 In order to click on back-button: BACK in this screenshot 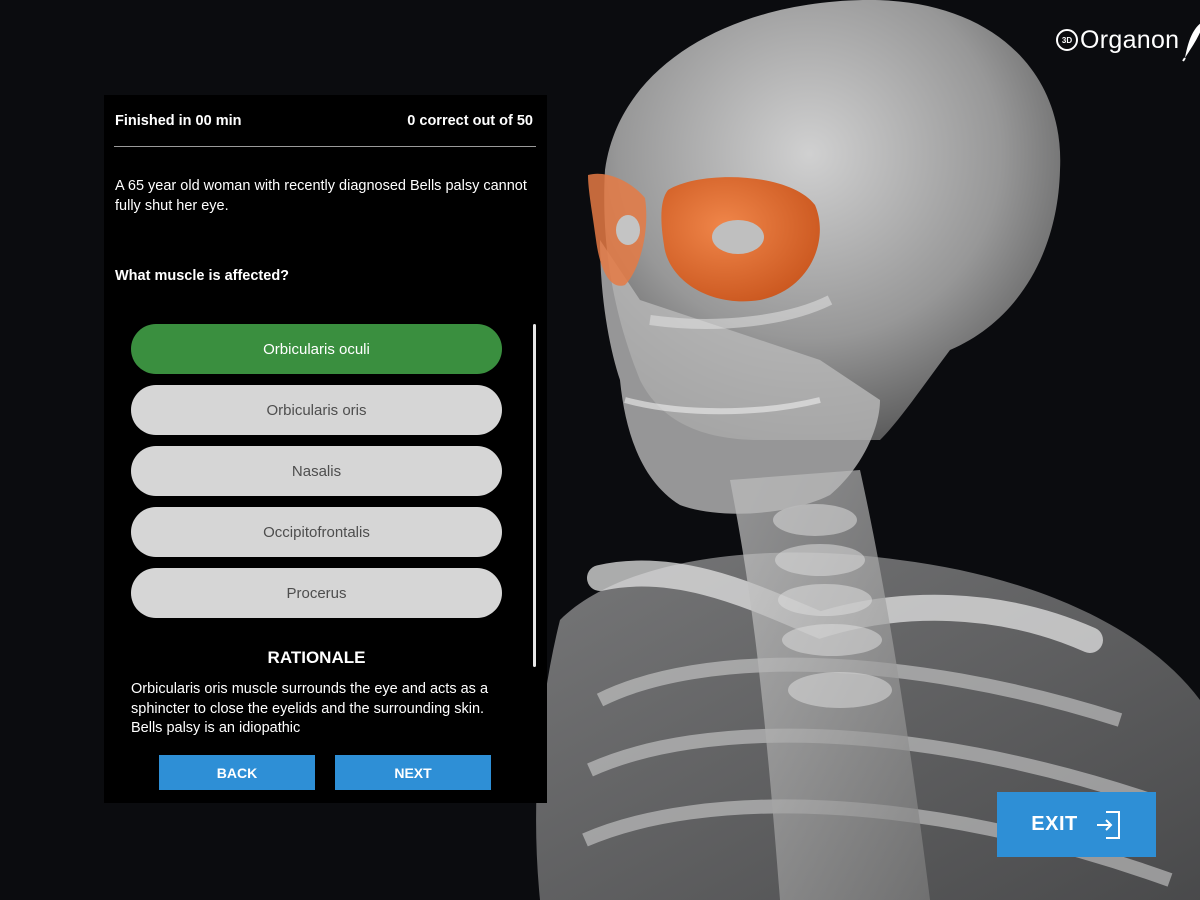, I will do `click(237, 772)`.